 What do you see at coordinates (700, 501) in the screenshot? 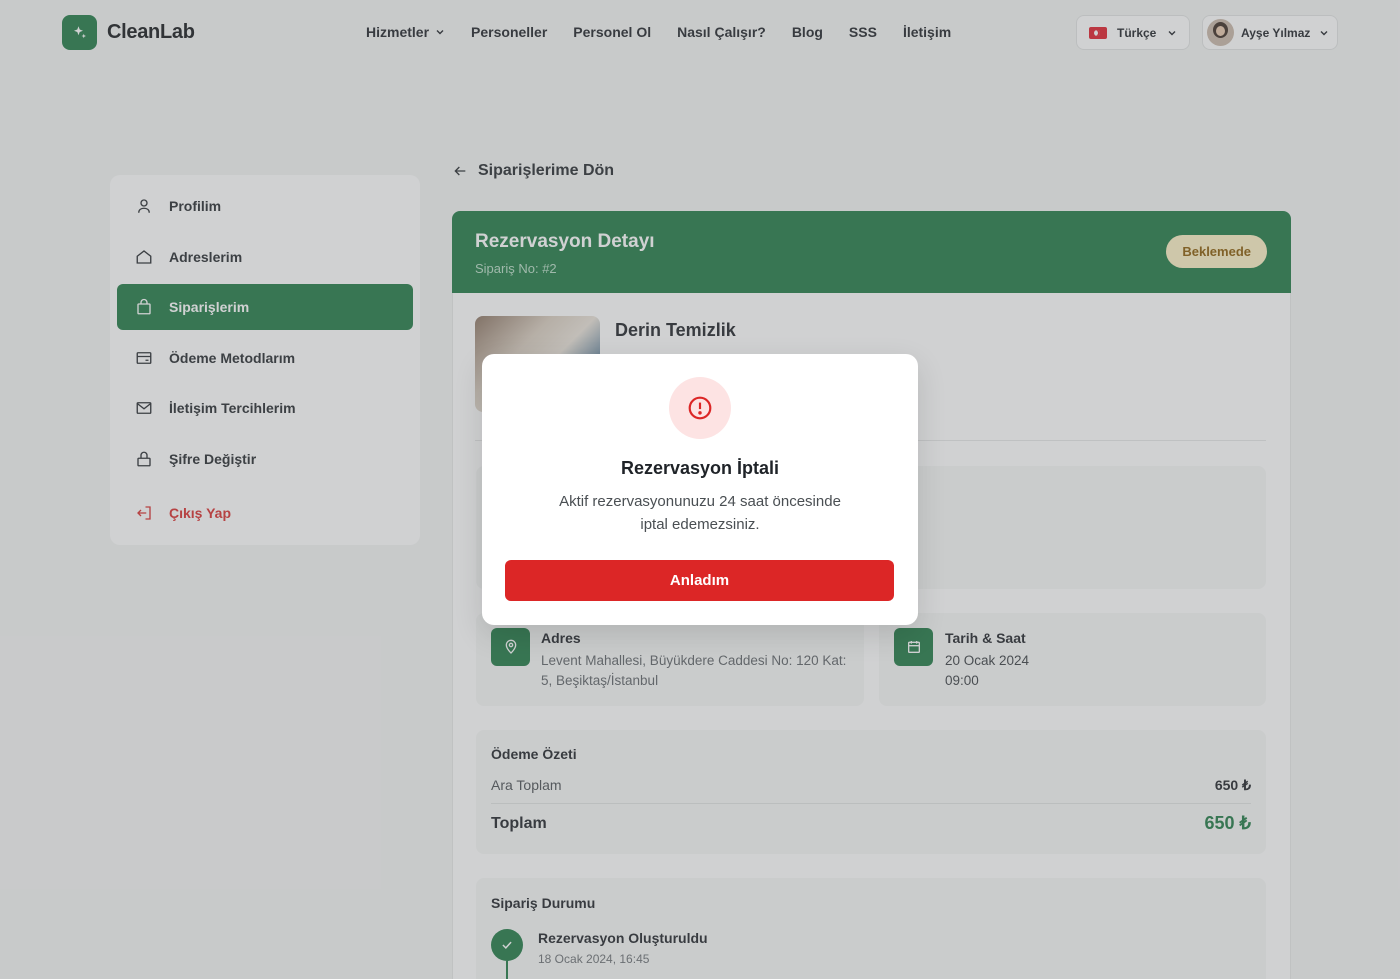
I see `modal-message-line-1: Aktif rezervasyonunuzu 24 saat öncesinde` at bounding box center [700, 501].